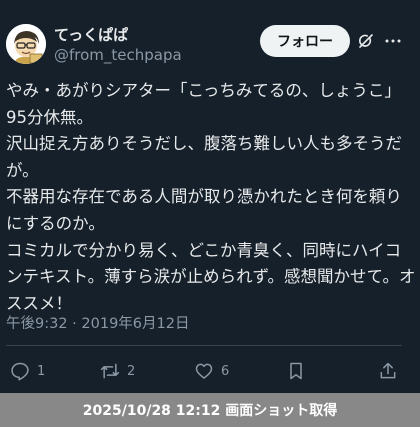 Image resolution: width=420 pixels, height=427 pixels. I want to click on divider, so click(204, 345).